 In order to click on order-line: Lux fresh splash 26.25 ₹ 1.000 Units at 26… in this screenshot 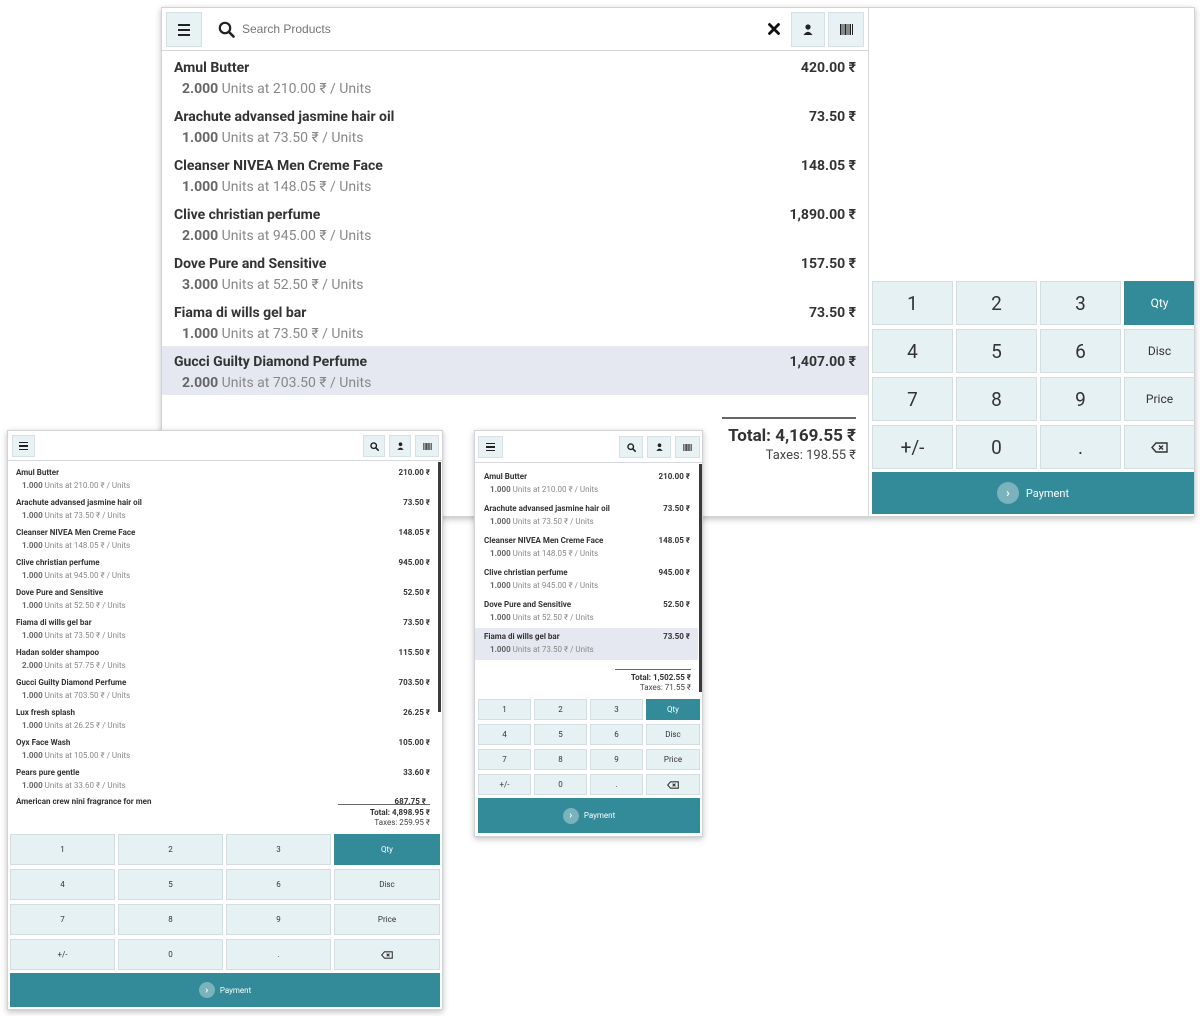, I will do `click(223, 719)`.